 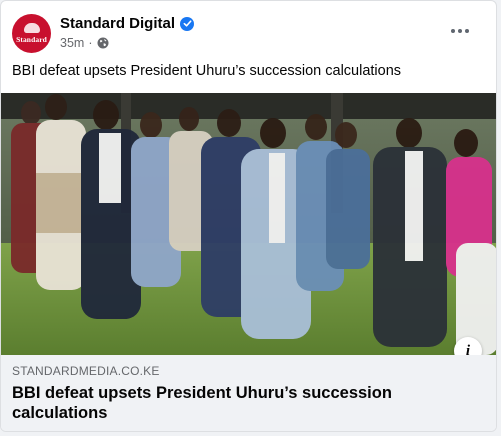 What do you see at coordinates (31, 28) in the screenshot?
I see `crest-icon` at bounding box center [31, 28].